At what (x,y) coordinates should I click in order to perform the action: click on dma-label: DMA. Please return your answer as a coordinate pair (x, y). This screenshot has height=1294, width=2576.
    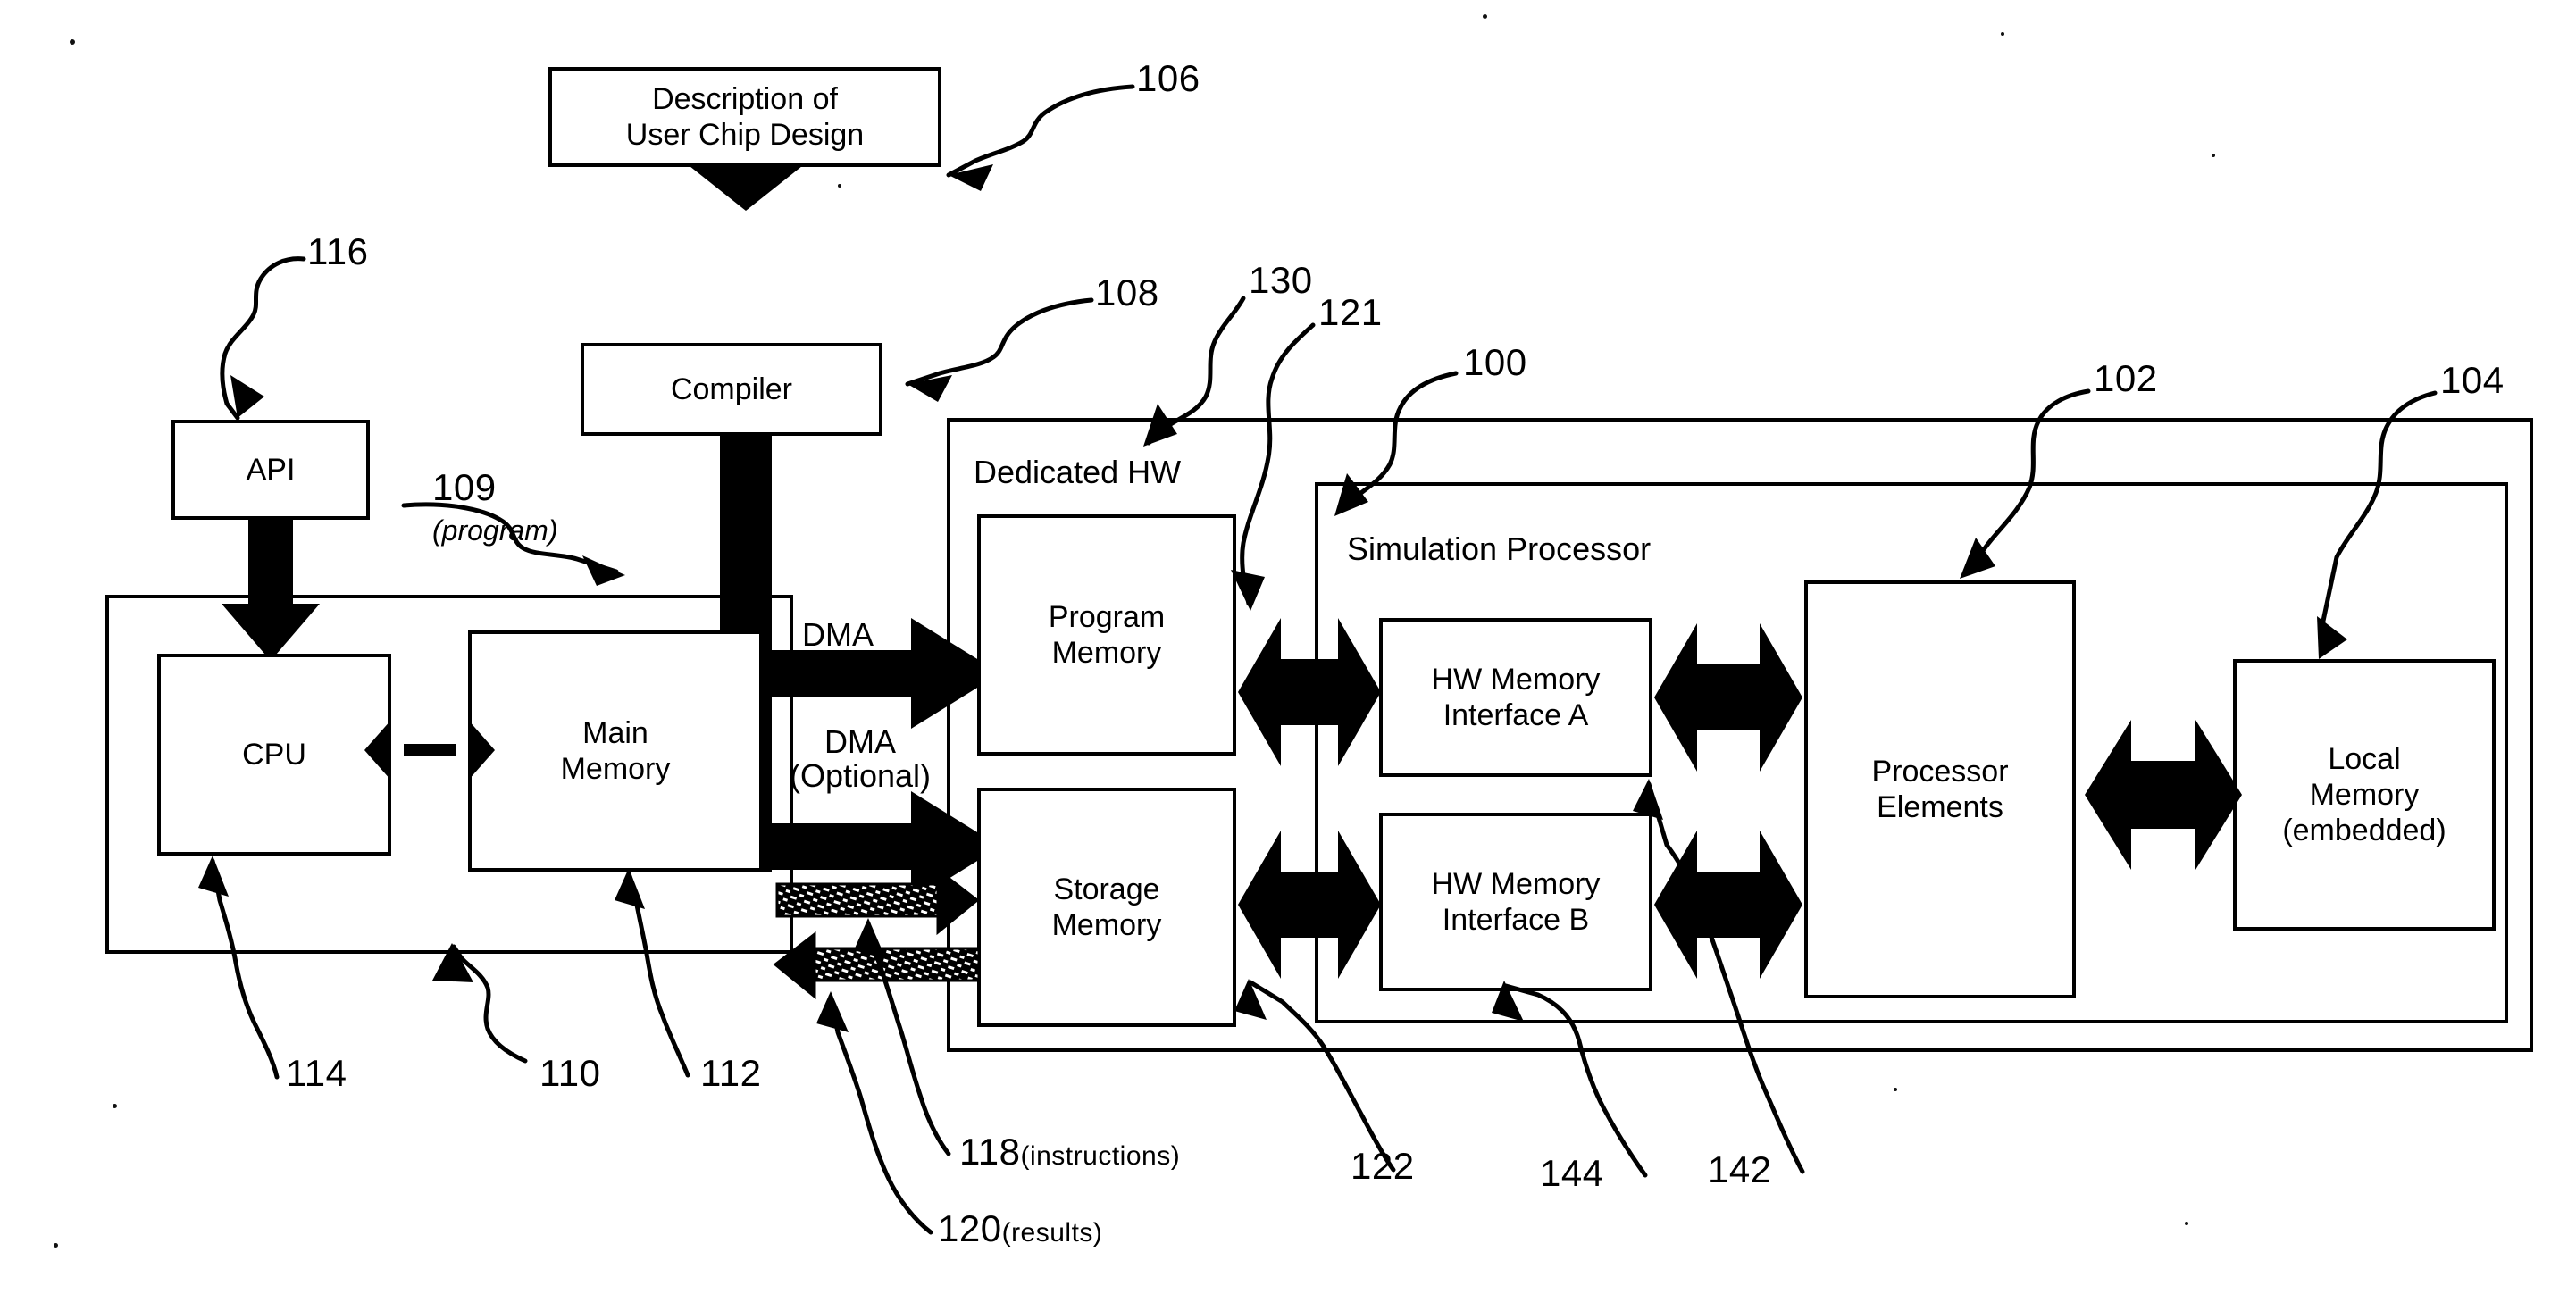
    Looking at the image, I should click on (838, 635).